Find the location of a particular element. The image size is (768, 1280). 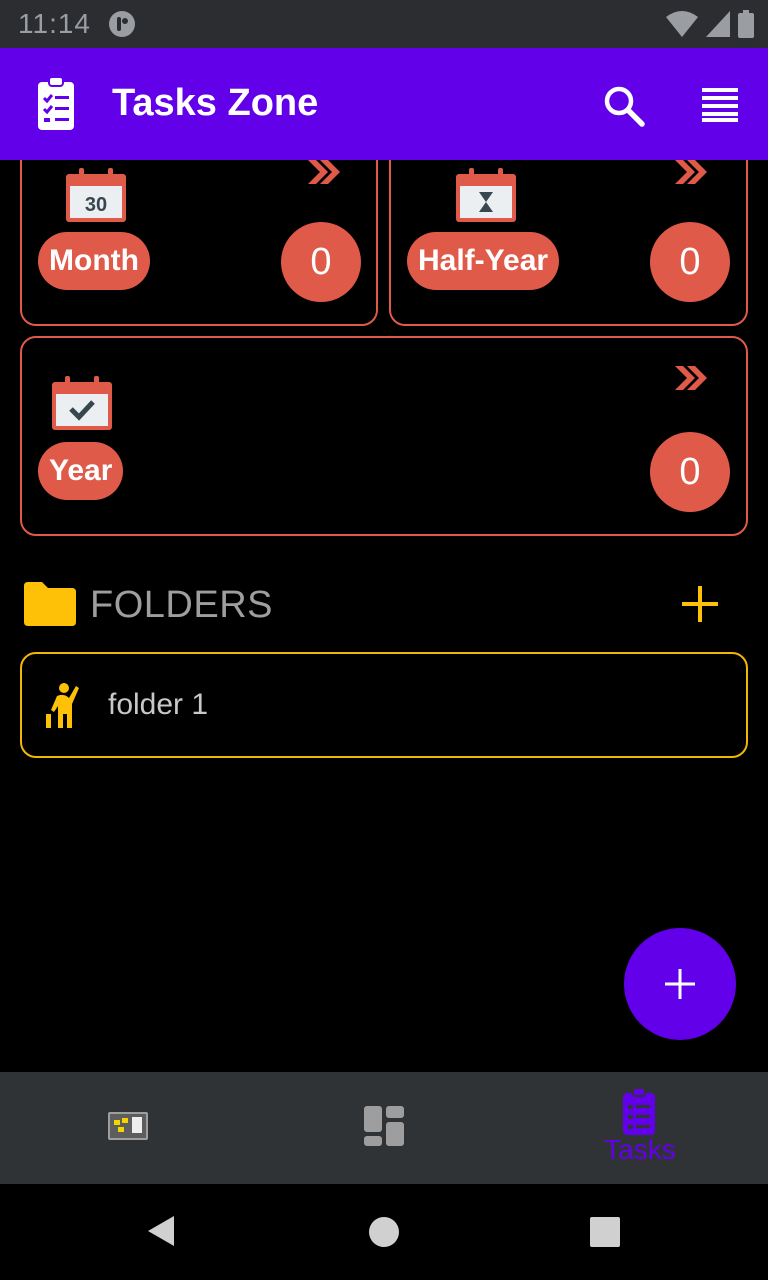

wifi-icon is located at coordinates (682, 24).